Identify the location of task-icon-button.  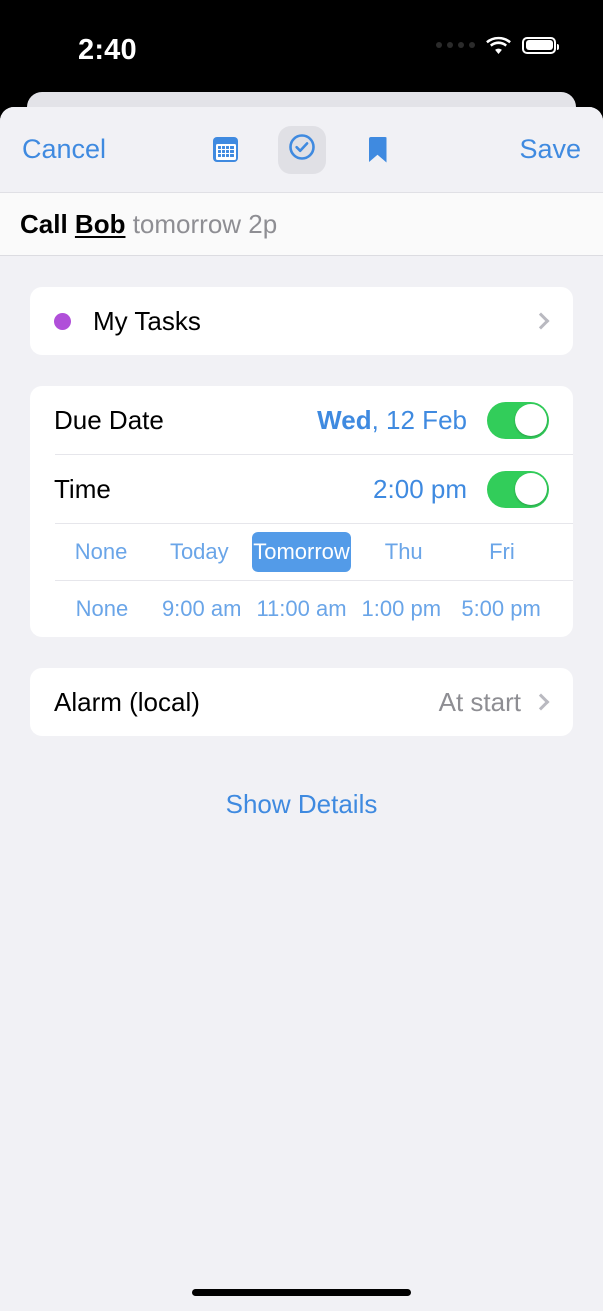
(301, 149).